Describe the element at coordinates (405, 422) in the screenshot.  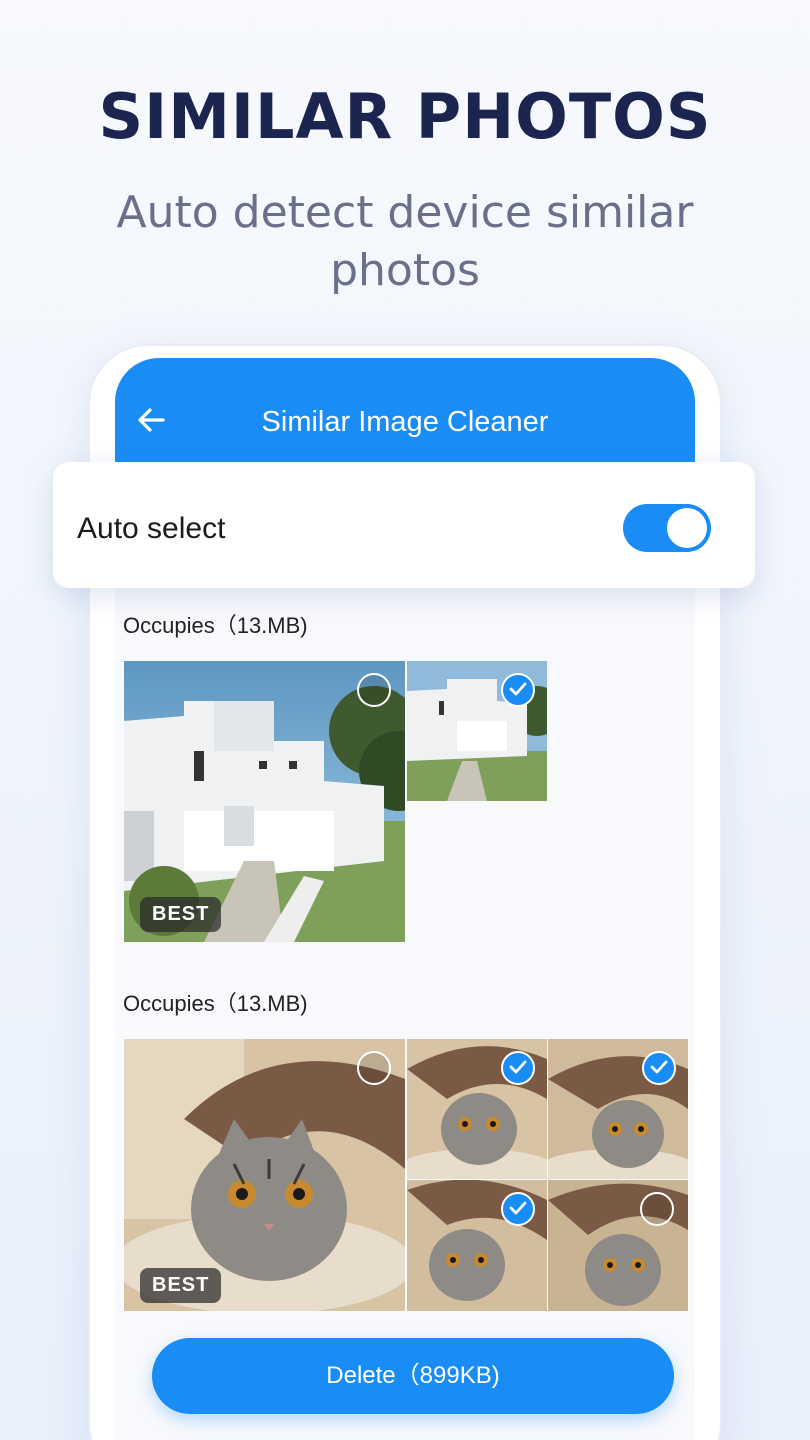
I see `app-bar-title: Similar Image Cleaner` at that location.